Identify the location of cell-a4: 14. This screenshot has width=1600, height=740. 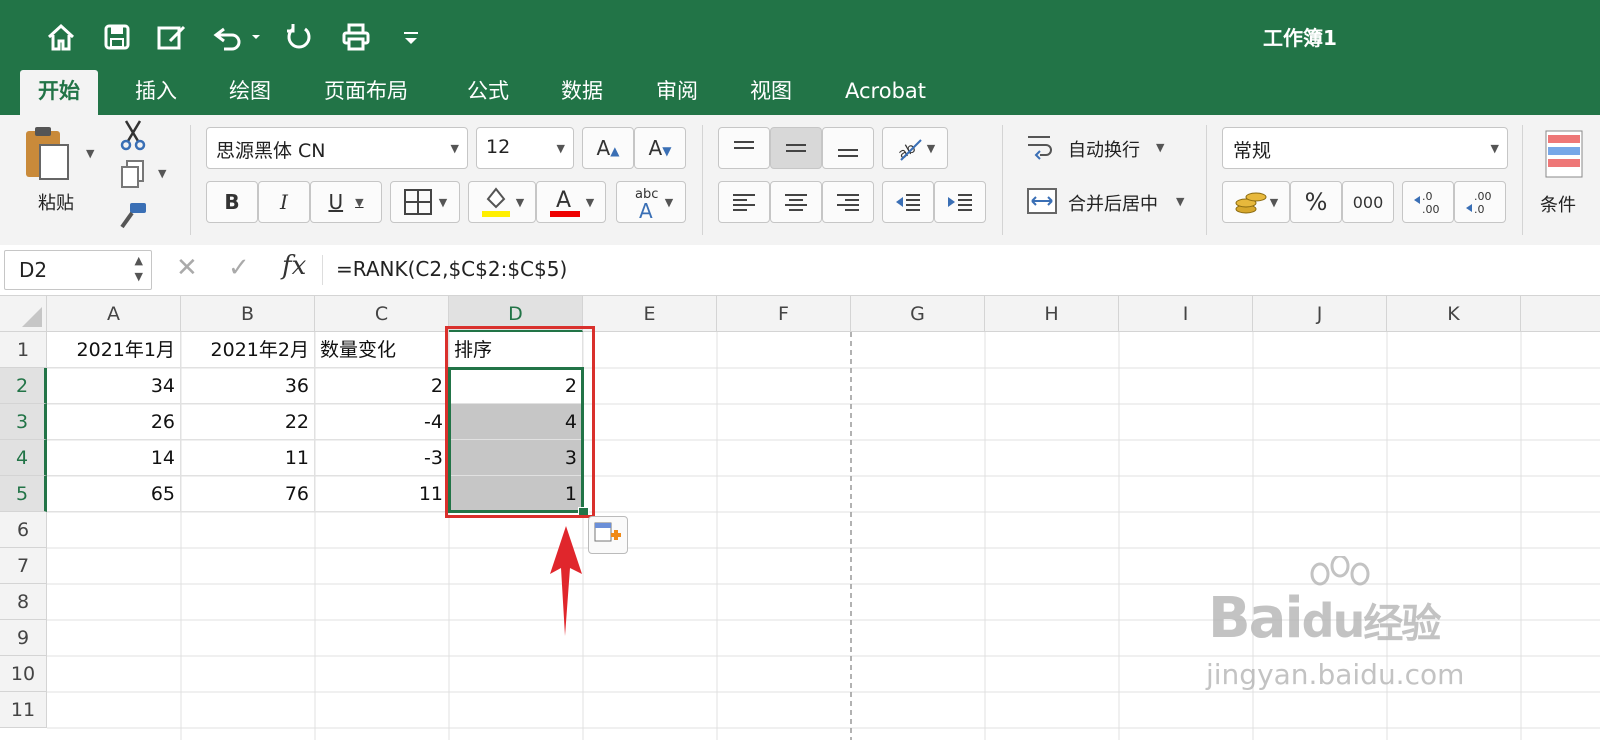
(114, 458).